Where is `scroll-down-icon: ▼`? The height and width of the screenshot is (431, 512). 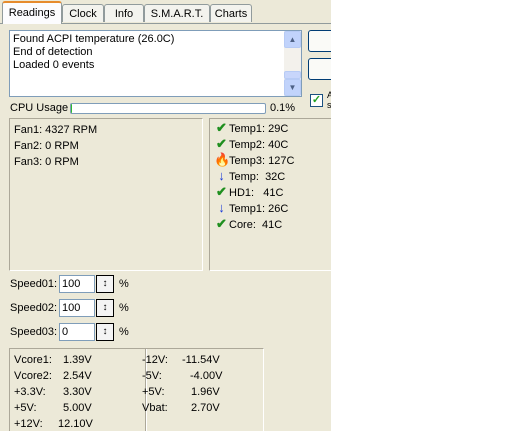
scroll-down-icon: ▼ is located at coordinates (292, 87).